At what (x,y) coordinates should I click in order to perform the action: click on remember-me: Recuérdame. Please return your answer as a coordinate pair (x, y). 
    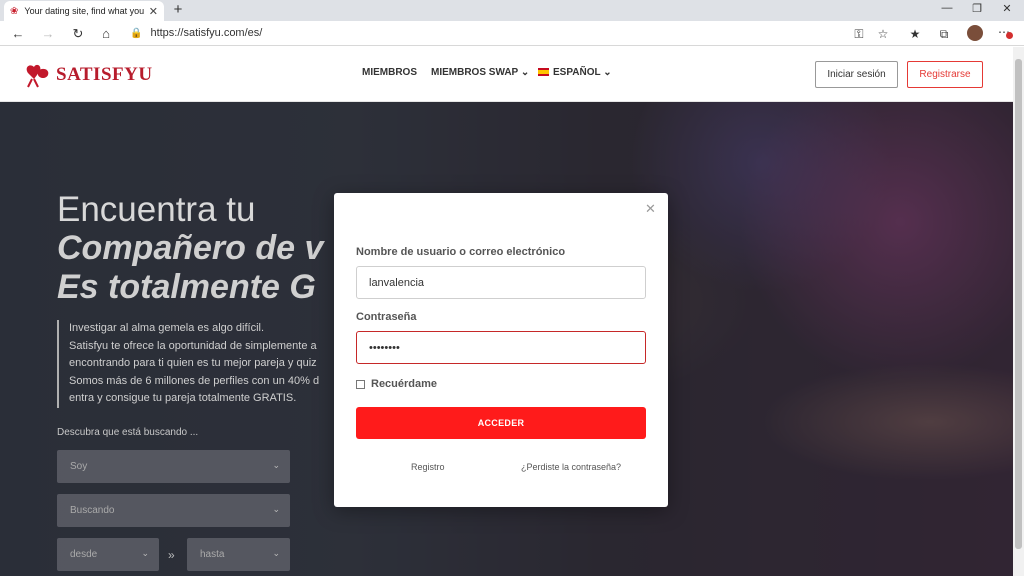
    Looking at the image, I should click on (396, 384).